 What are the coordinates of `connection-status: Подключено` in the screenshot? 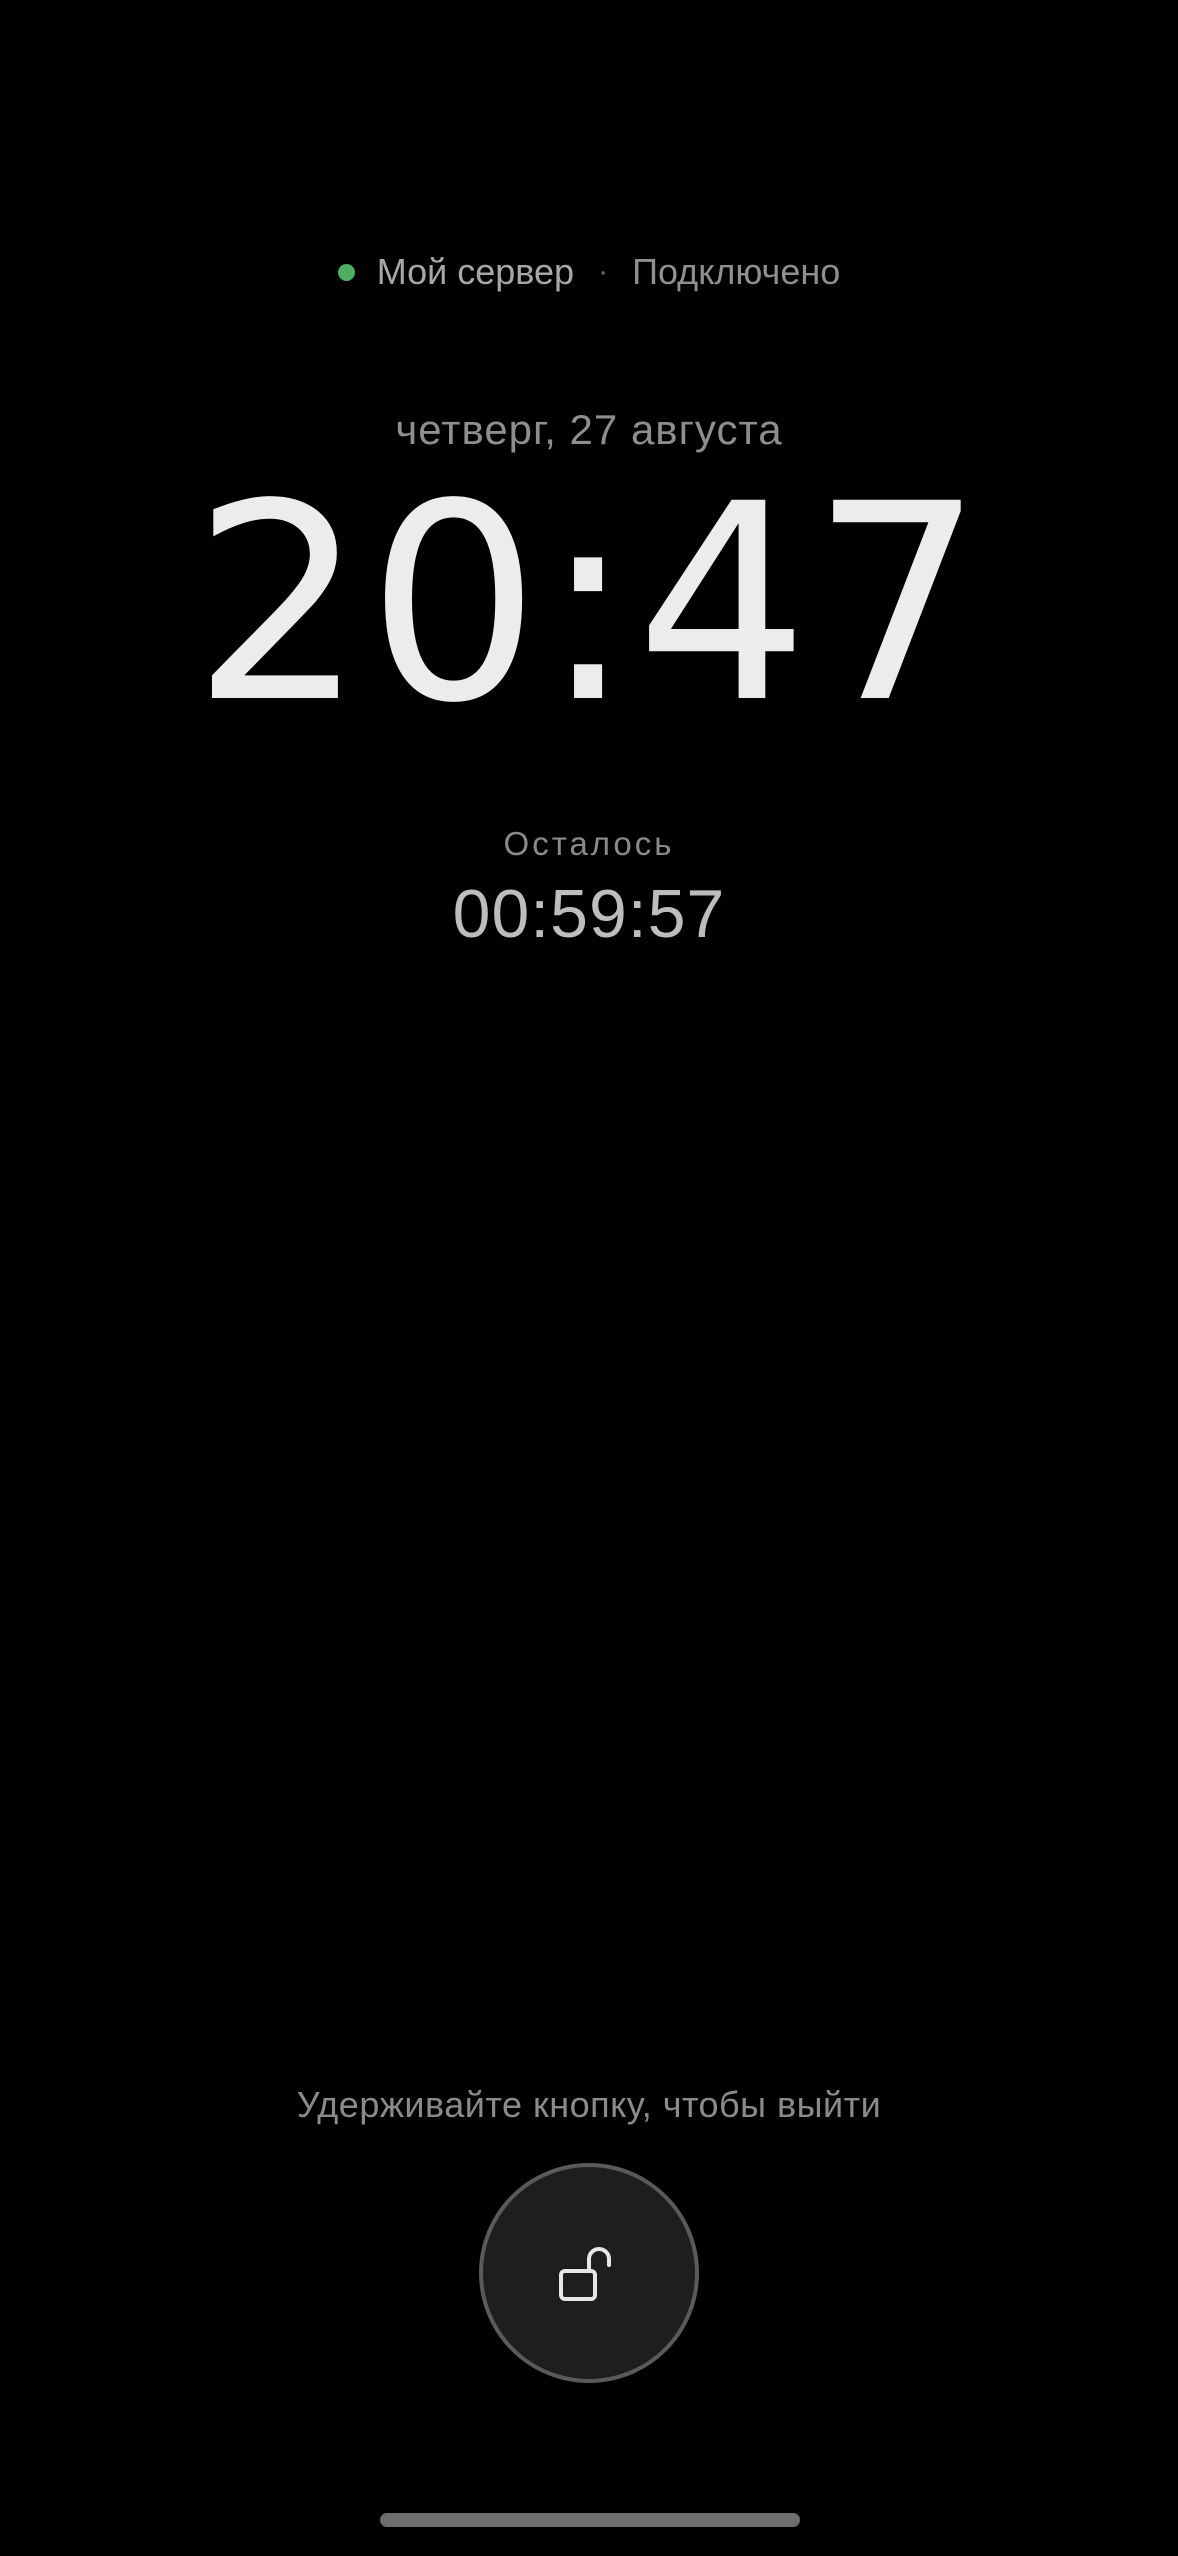 It's located at (736, 271).